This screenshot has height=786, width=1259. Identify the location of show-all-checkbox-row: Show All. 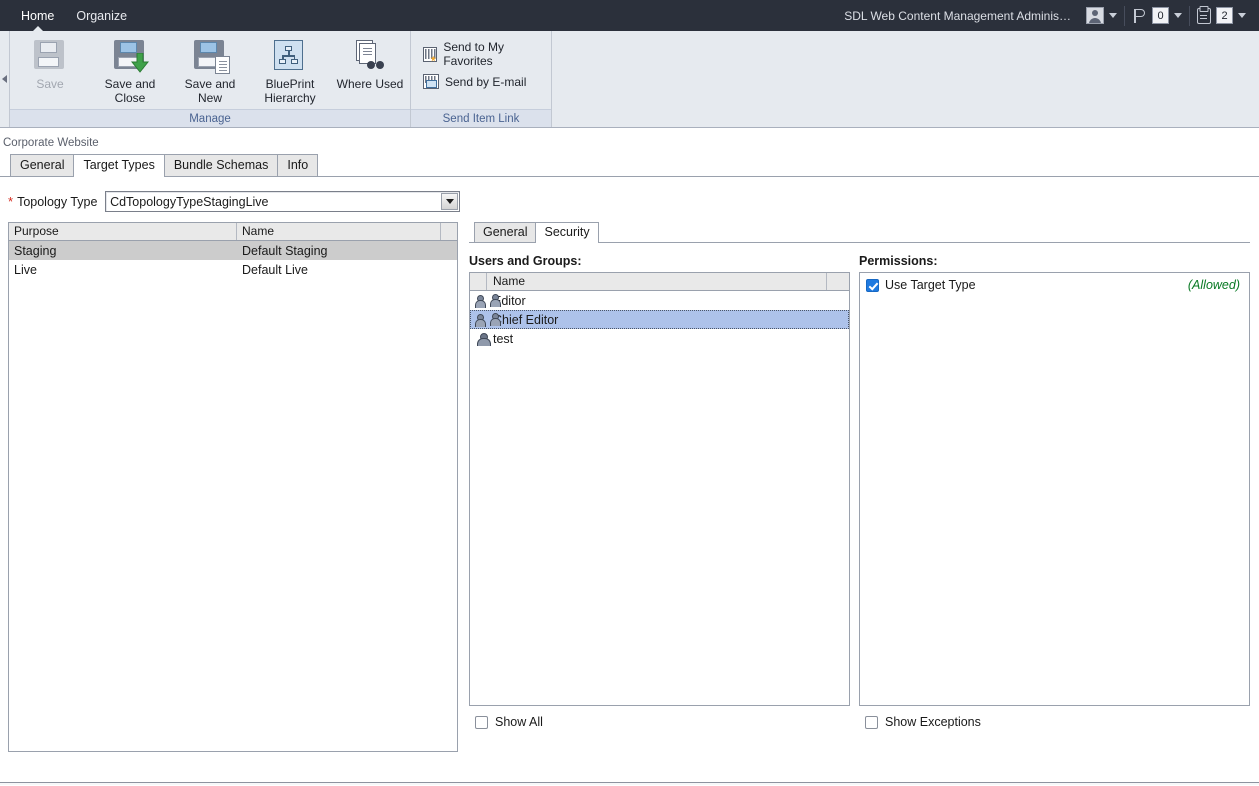
(659, 722).